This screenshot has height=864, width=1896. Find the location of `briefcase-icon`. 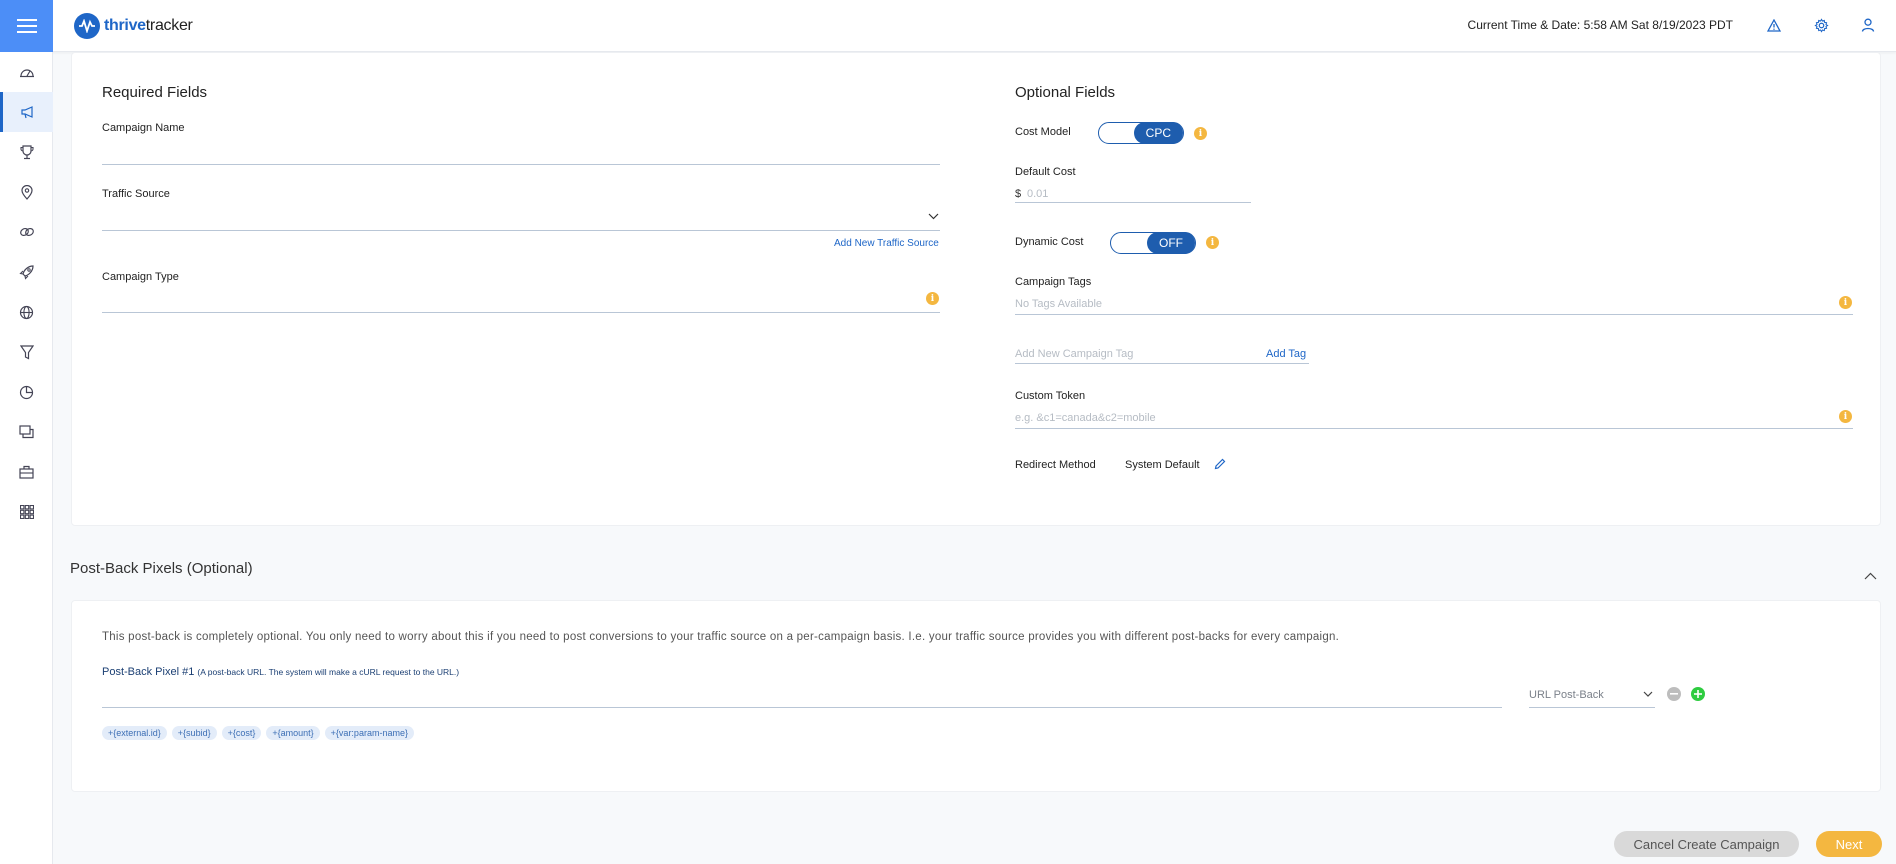

briefcase-icon is located at coordinates (26, 472).